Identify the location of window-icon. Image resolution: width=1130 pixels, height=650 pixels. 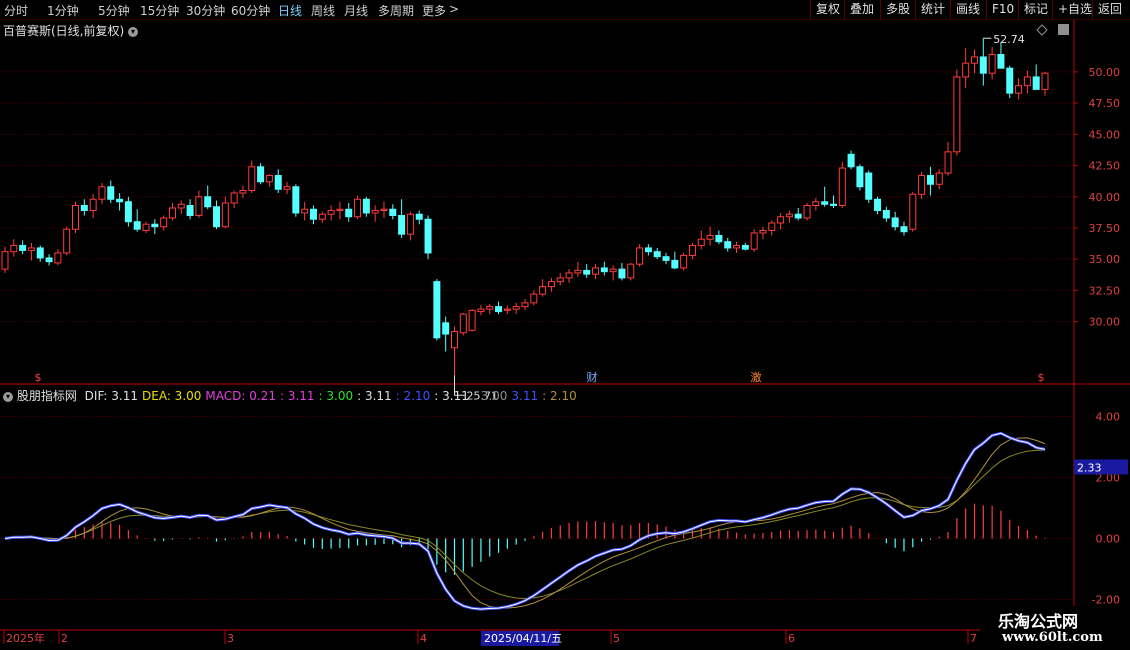
(1063, 29).